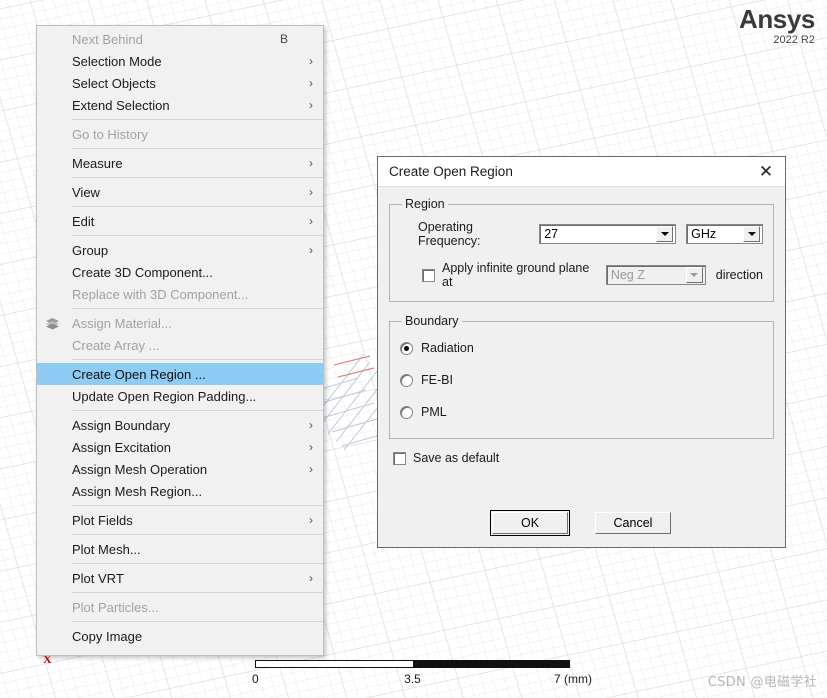 The width and height of the screenshot is (827, 698). Describe the element at coordinates (180, 105) in the screenshot. I see `menu-item-extend-selection: Extend Selection ›` at that location.